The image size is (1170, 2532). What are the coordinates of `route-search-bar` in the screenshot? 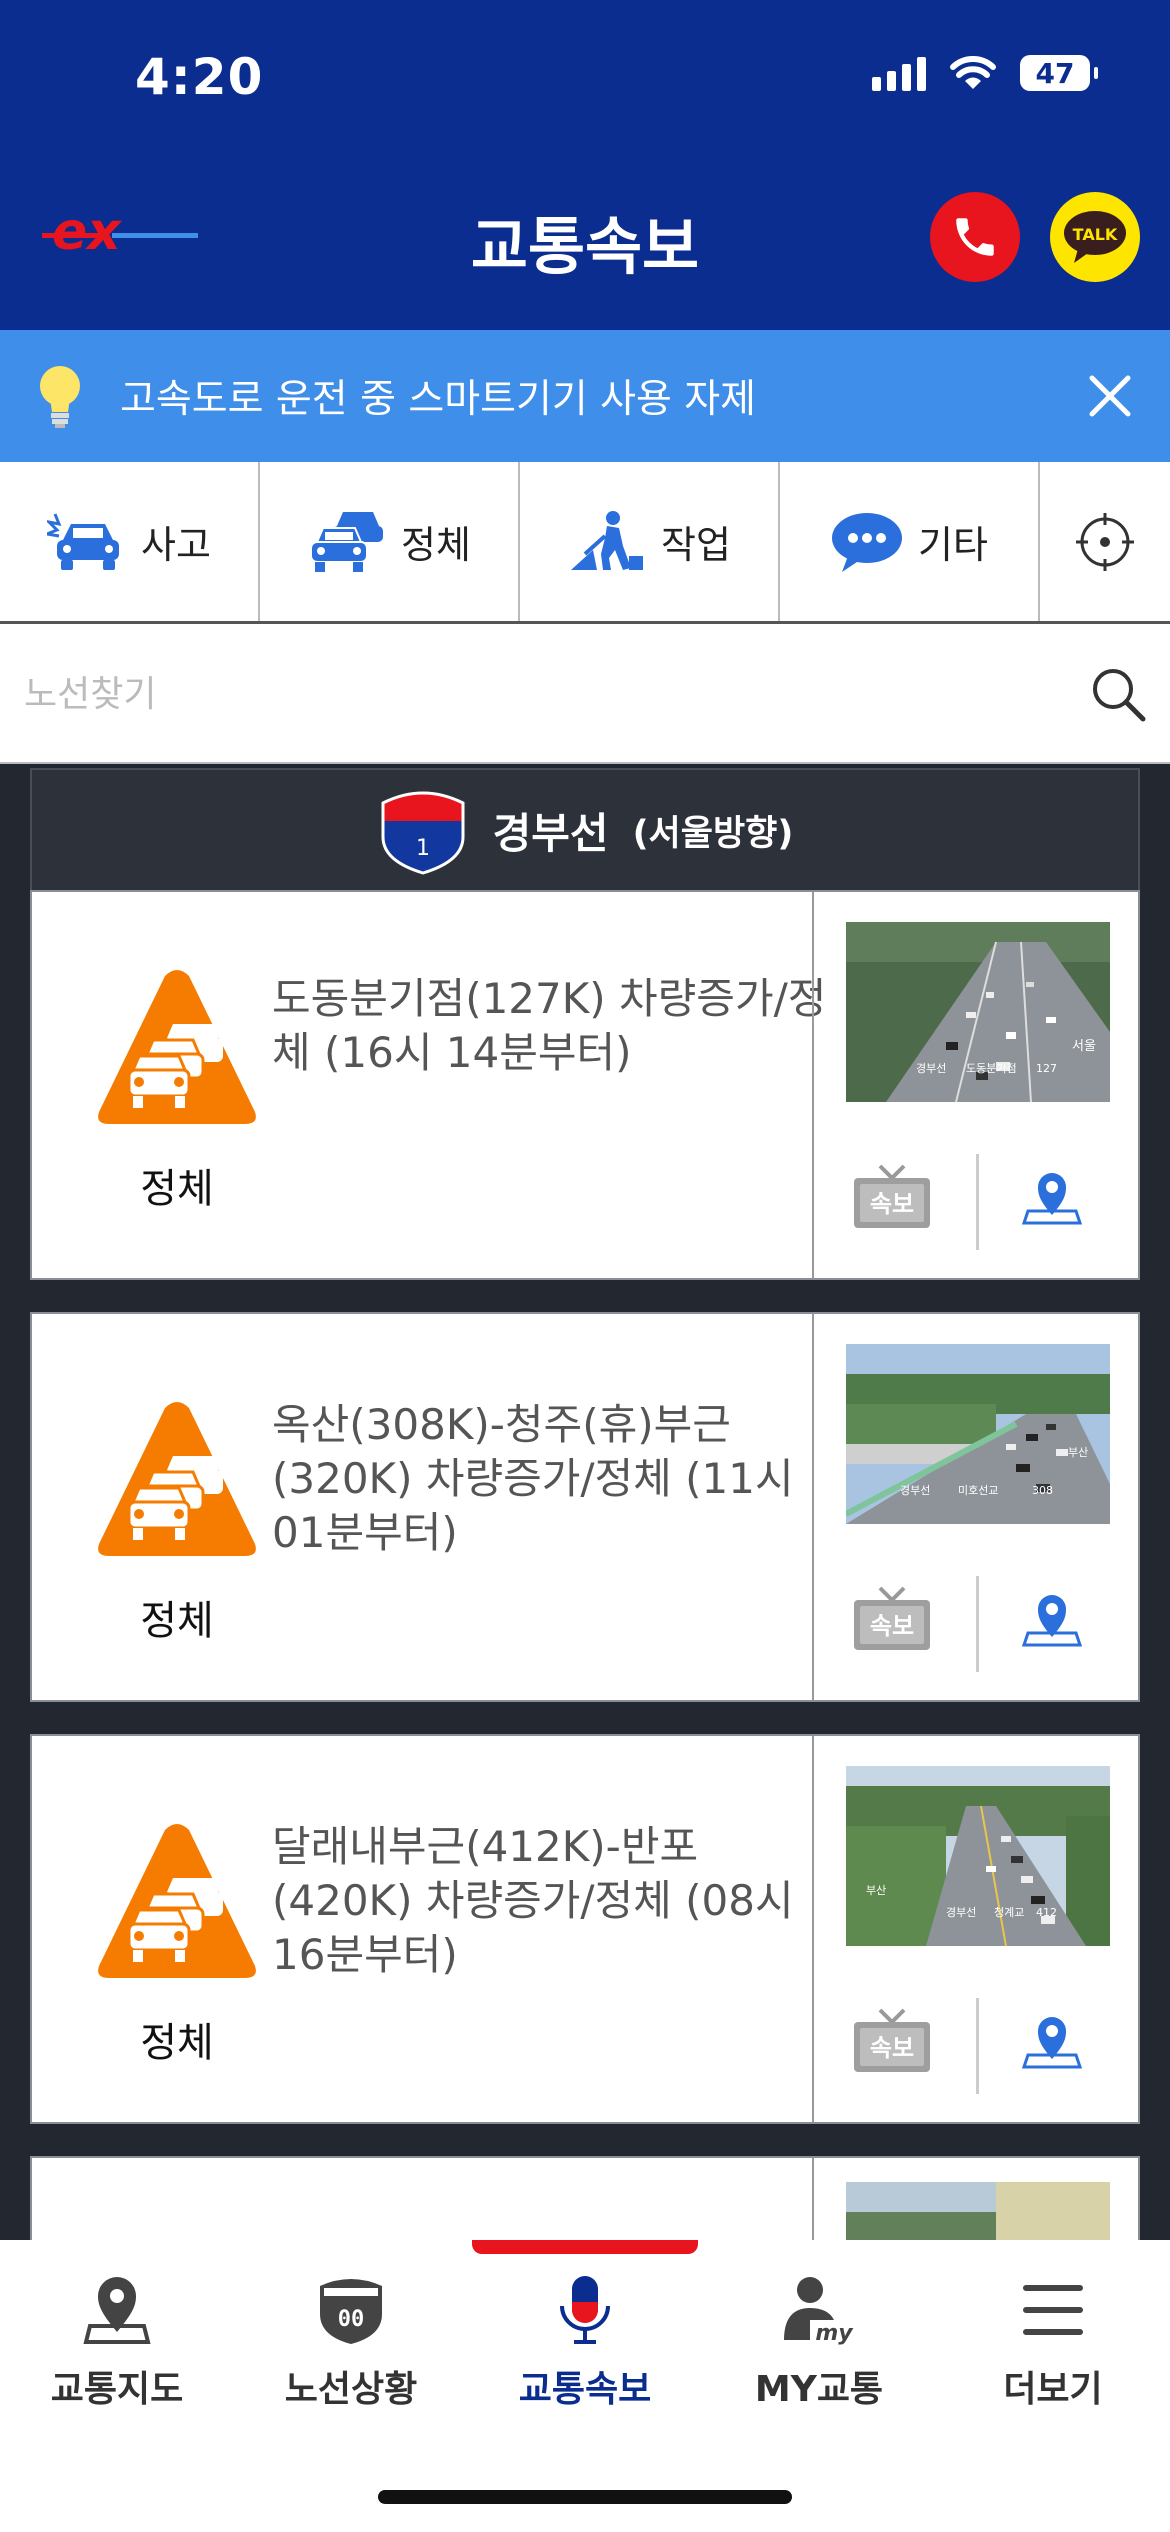 It's located at (585, 694).